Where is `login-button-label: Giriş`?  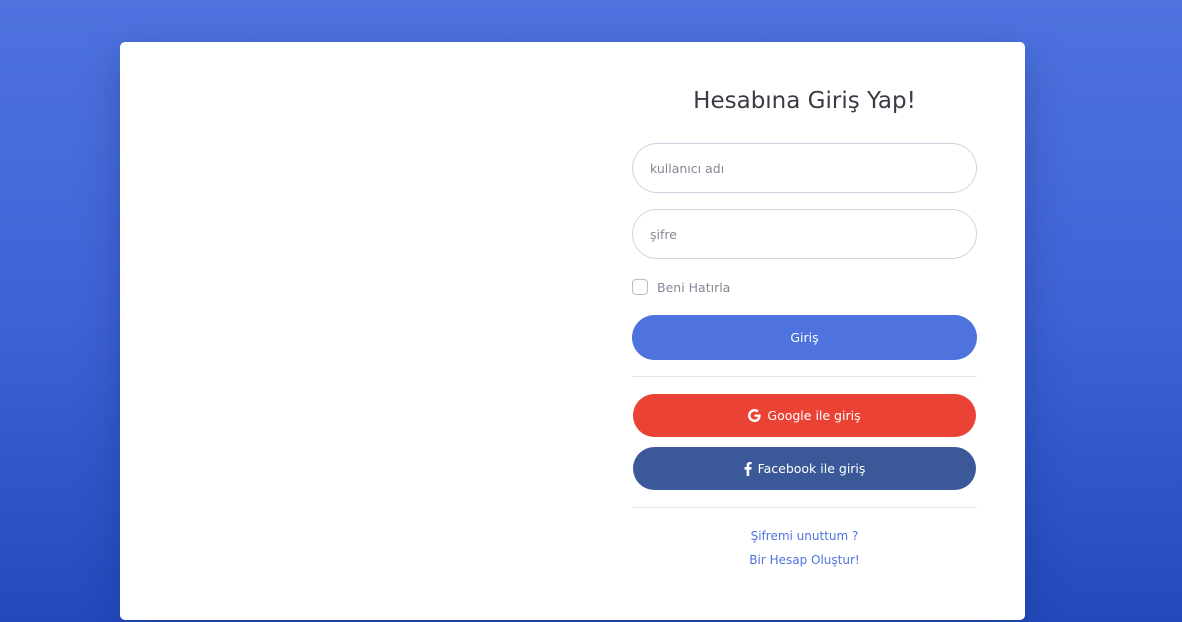
login-button-label: Giriş is located at coordinates (804, 337).